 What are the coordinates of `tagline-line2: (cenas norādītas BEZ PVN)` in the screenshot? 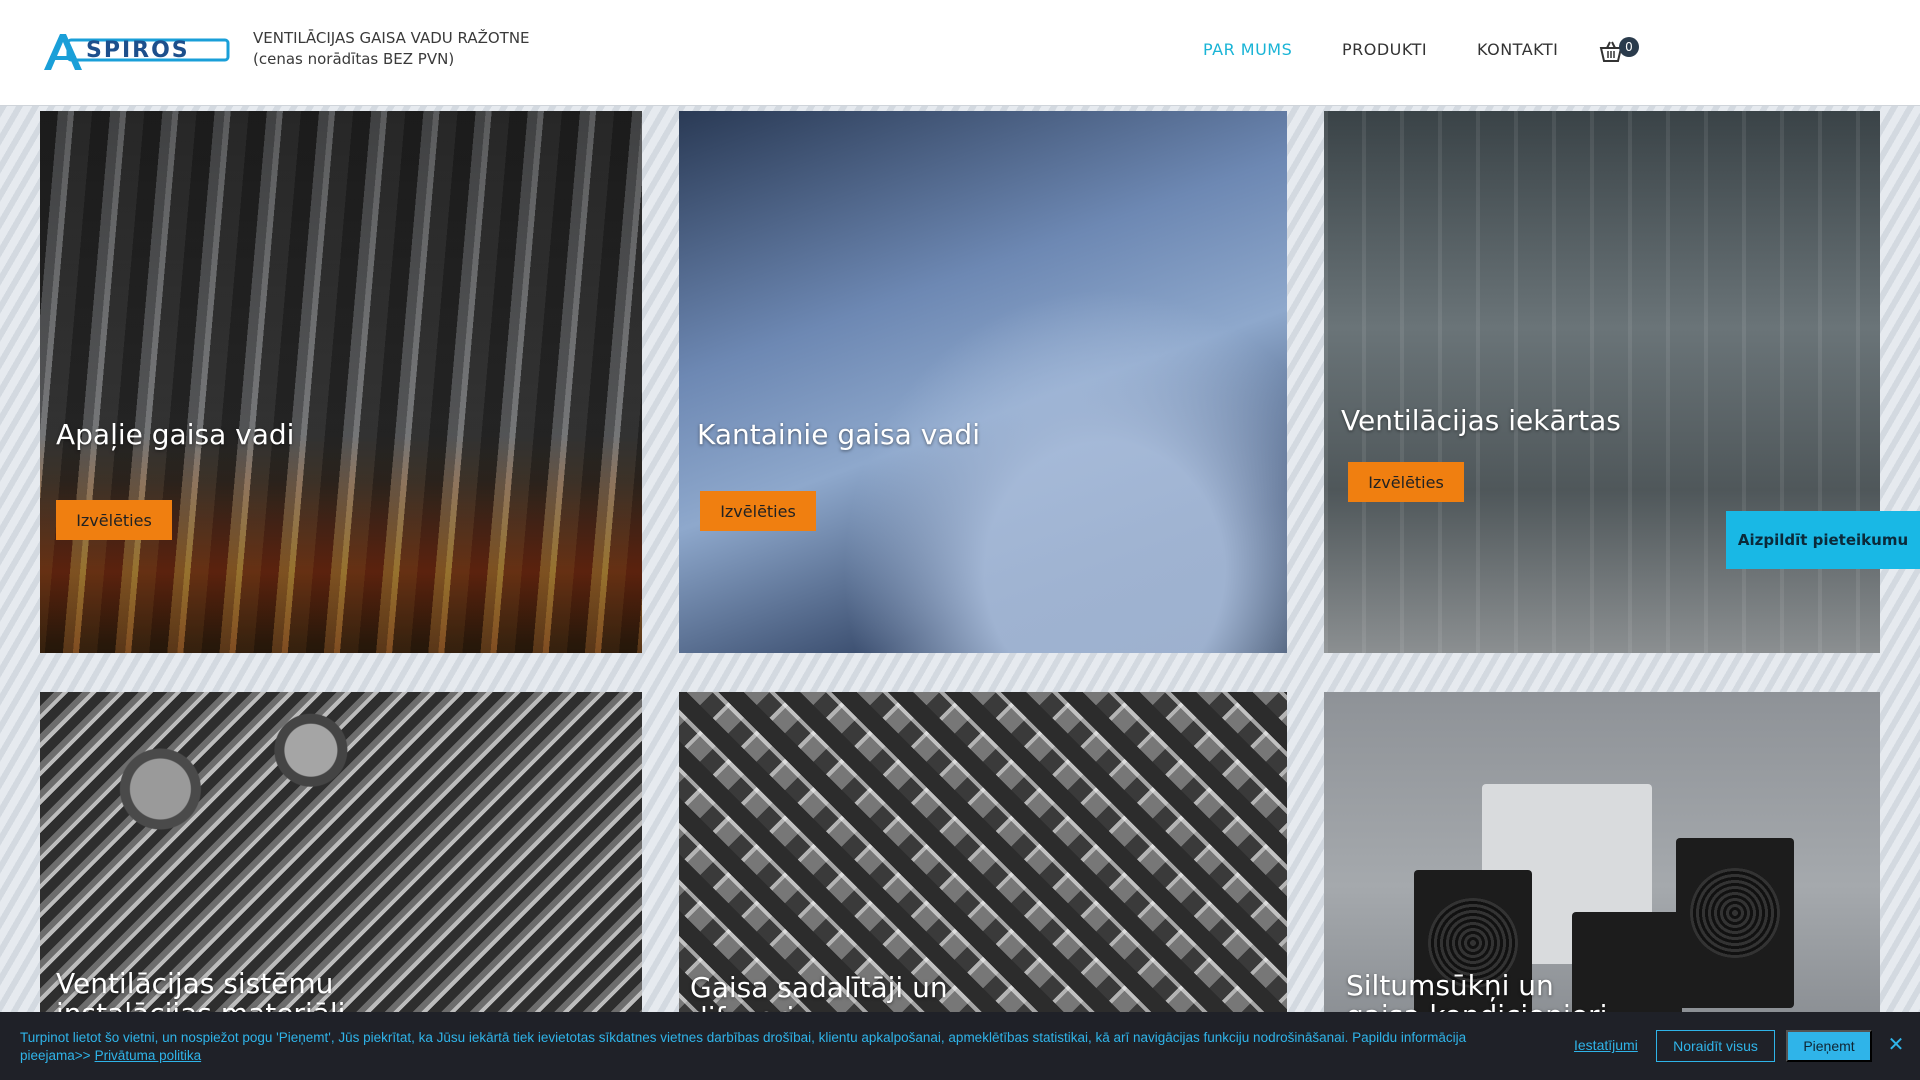 It's located at (354, 59).